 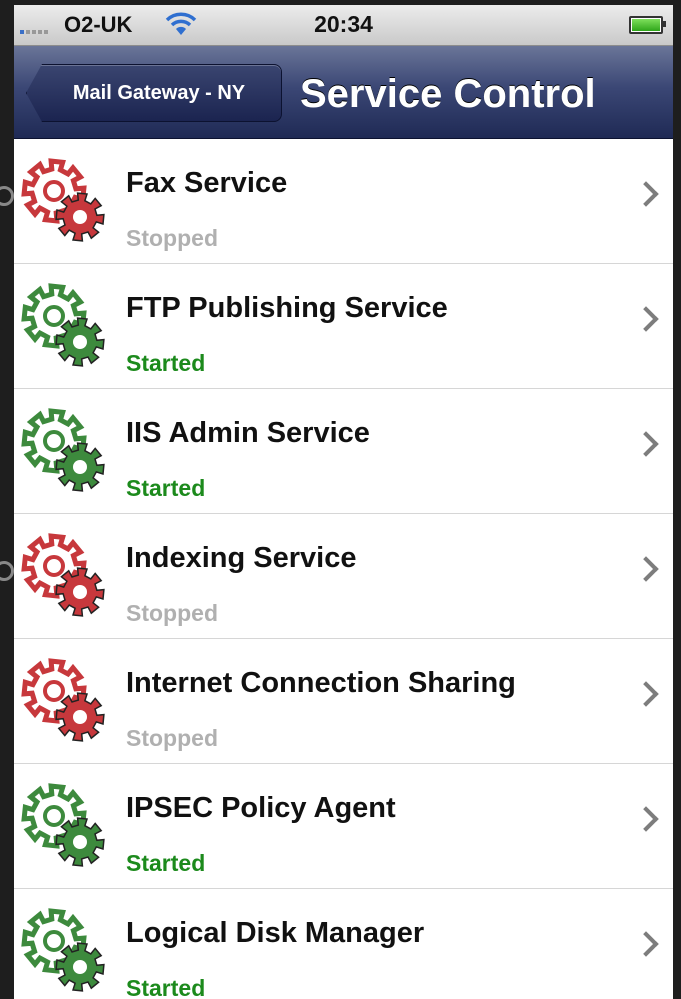 I want to click on service-name: IIS Admin Service, so click(x=248, y=433).